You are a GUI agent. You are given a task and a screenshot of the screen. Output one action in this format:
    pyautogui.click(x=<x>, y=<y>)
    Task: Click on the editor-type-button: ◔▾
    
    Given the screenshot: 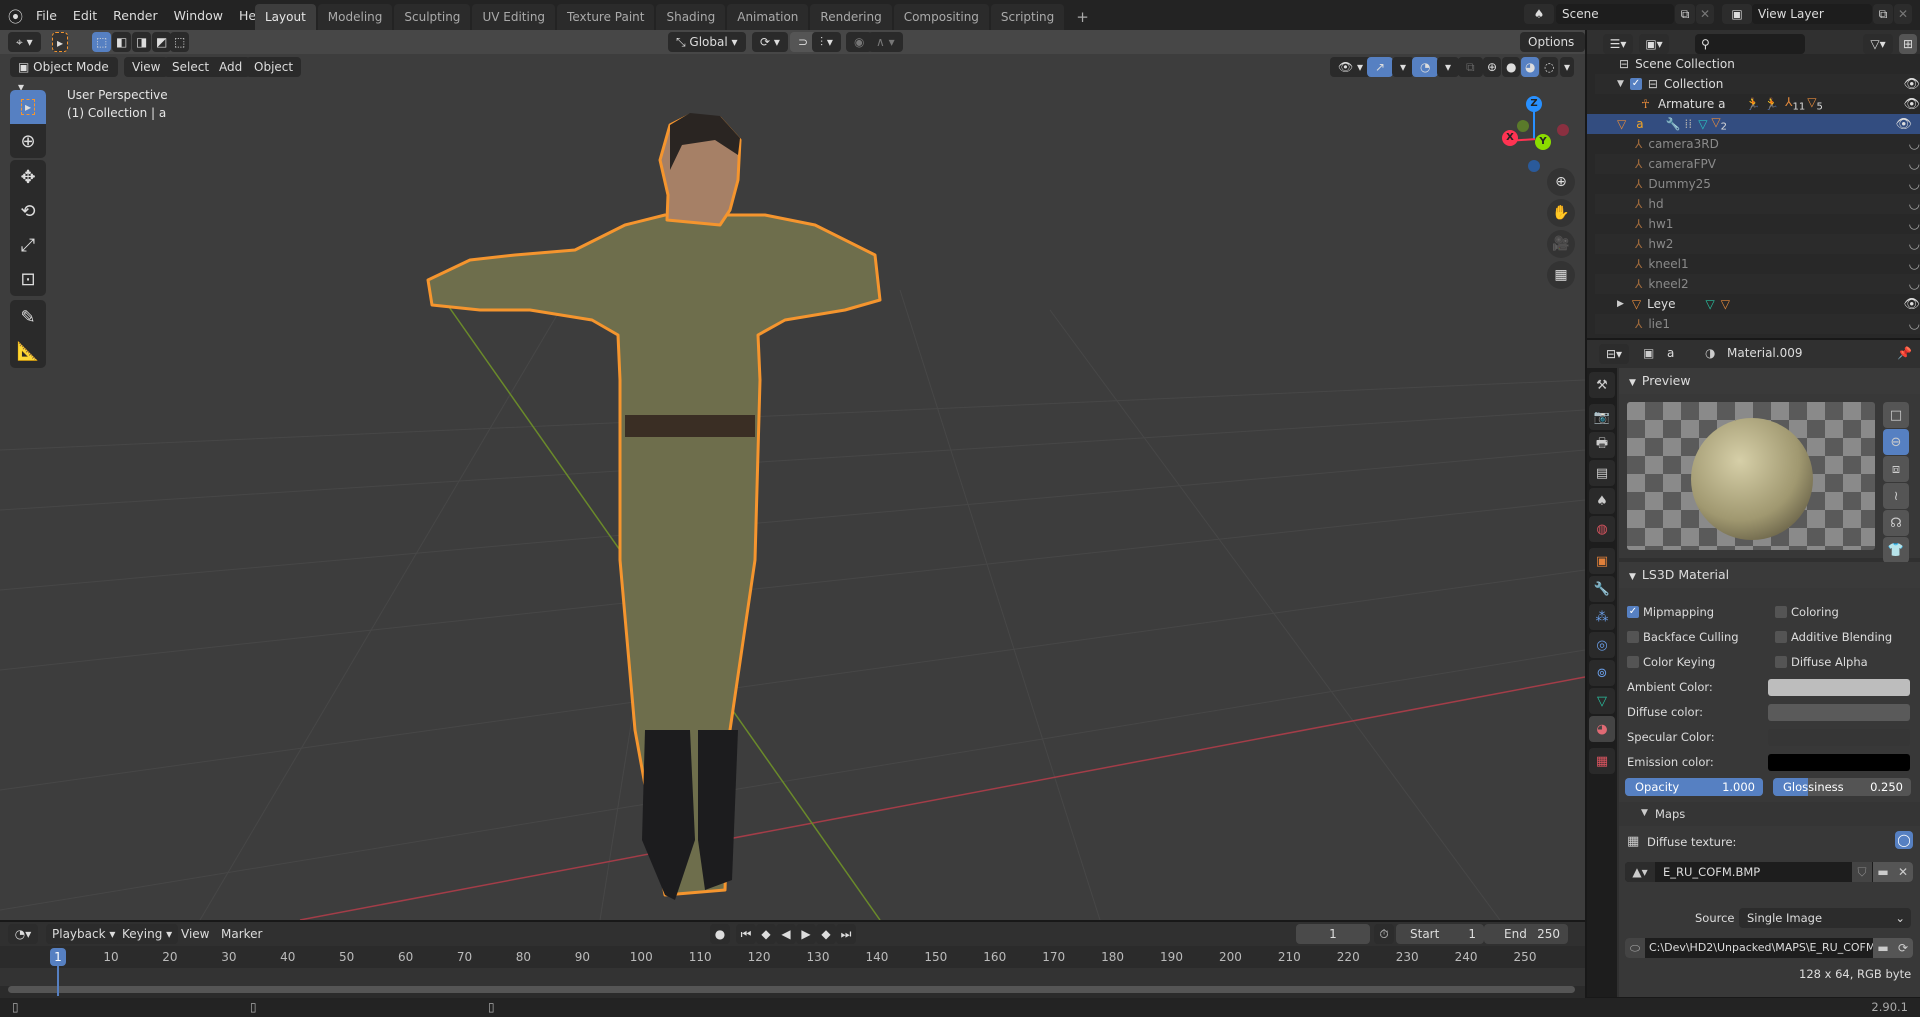 What is the action you would take?
    pyautogui.click(x=23, y=934)
    